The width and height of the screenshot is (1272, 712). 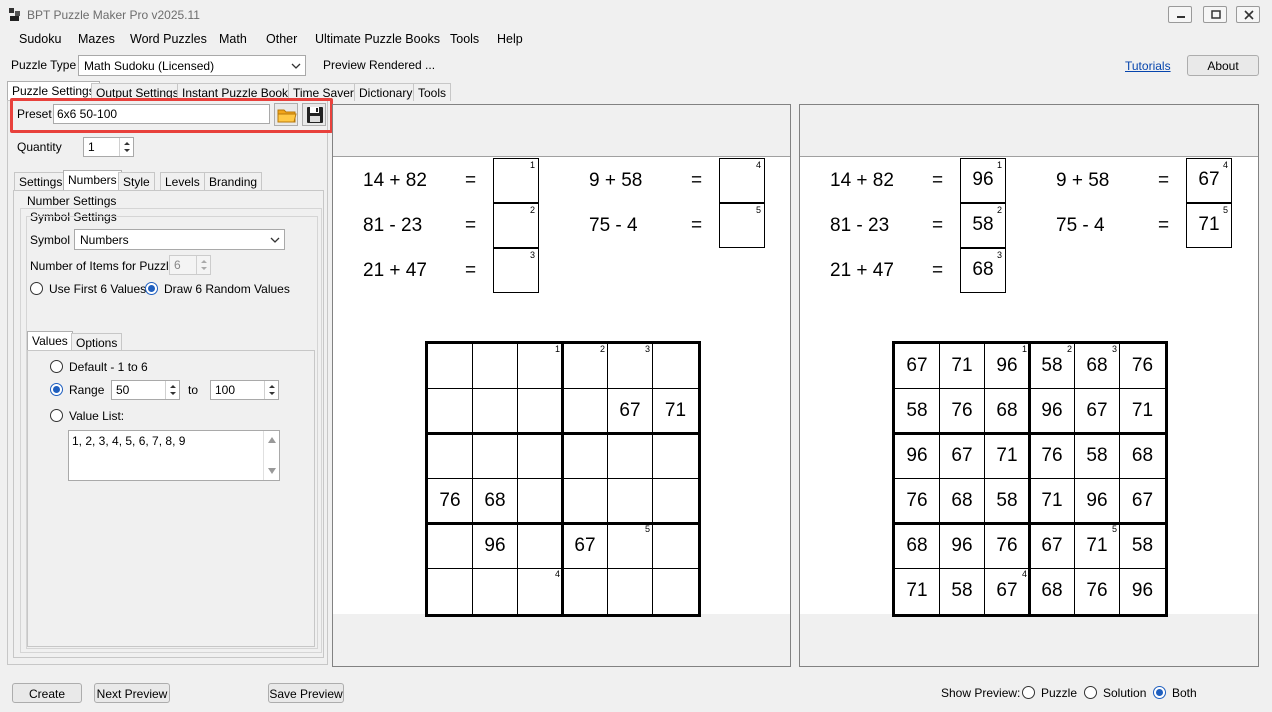 What do you see at coordinates (1148, 66) in the screenshot?
I see `tutorials-link: Tutorials` at bounding box center [1148, 66].